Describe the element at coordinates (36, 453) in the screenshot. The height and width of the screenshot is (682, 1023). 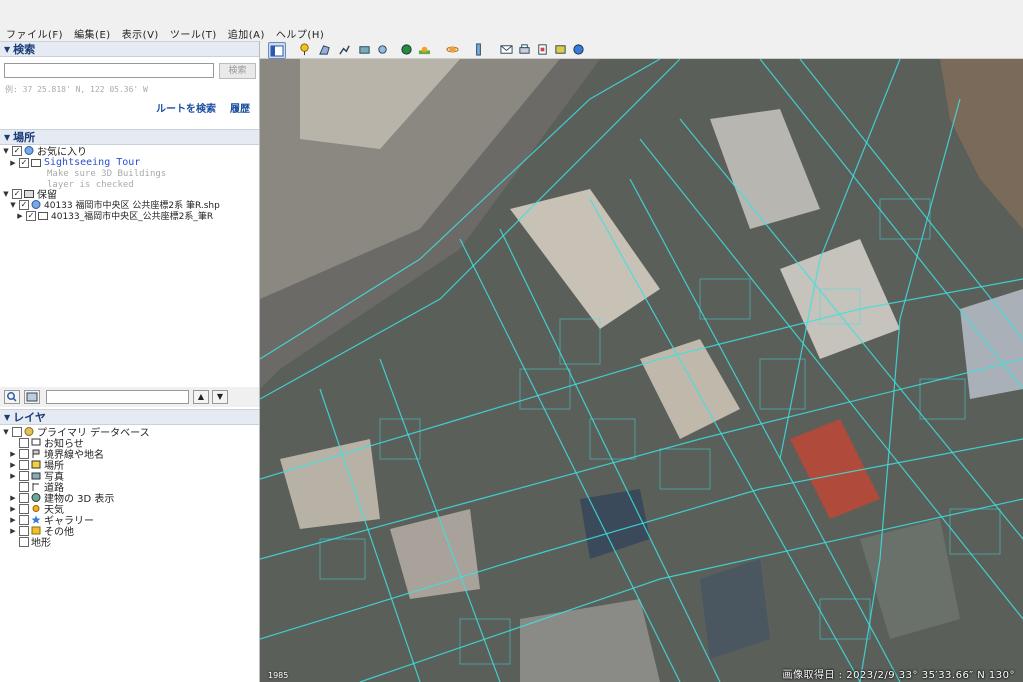
I see `borders-flag-icon` at that location.